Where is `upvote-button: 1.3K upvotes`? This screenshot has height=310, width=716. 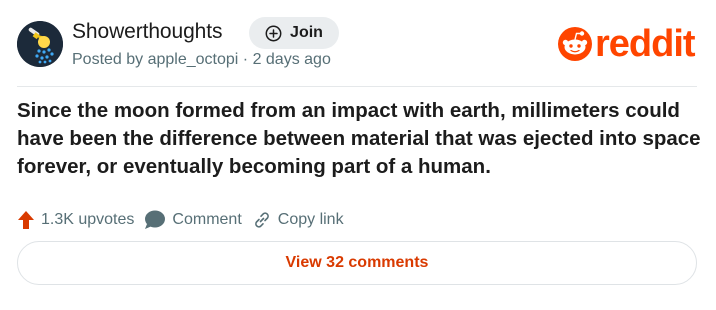 upvote-button: 1.3K upvotes is located at coordinates (75, 220).